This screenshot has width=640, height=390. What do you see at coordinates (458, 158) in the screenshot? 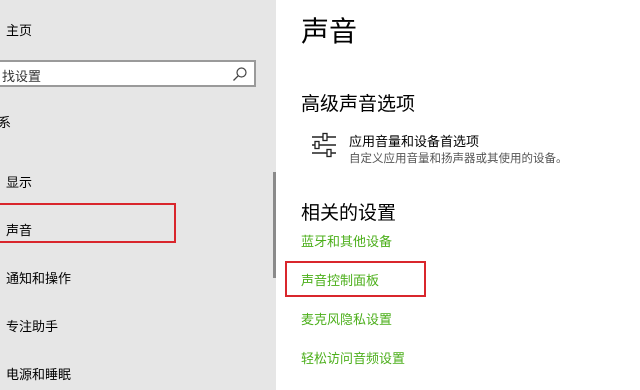
I see `app-volume-preferences-description: 自定义应用音量和扬声器或其使用的设备。` at bounding box center [458, 158].